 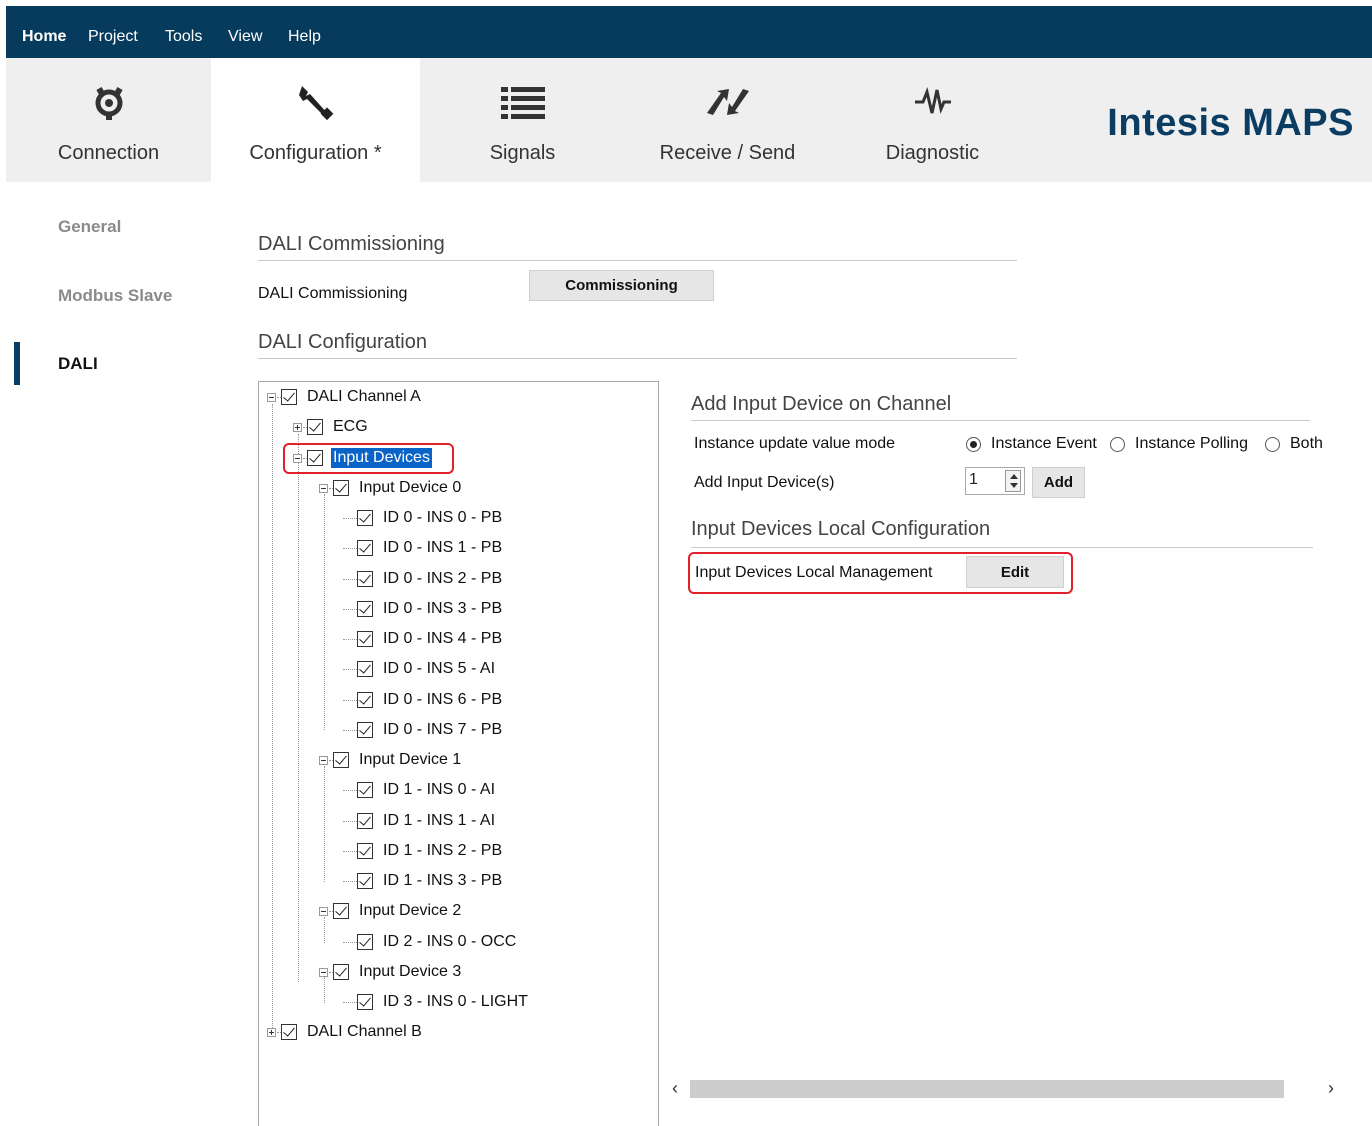 What do you see at coordinates (89, 227) in the screenshot?
I see `sidebar-item-general: General` at bounding box center [89, 227].